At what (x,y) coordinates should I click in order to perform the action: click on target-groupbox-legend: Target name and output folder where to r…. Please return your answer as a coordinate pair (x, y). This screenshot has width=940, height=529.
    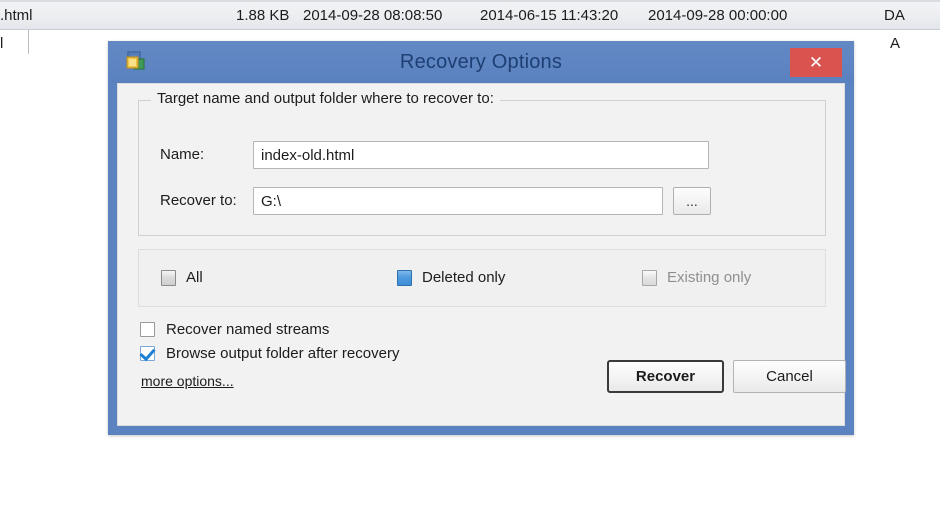
    Looking at the image, I should click on (325, 98).